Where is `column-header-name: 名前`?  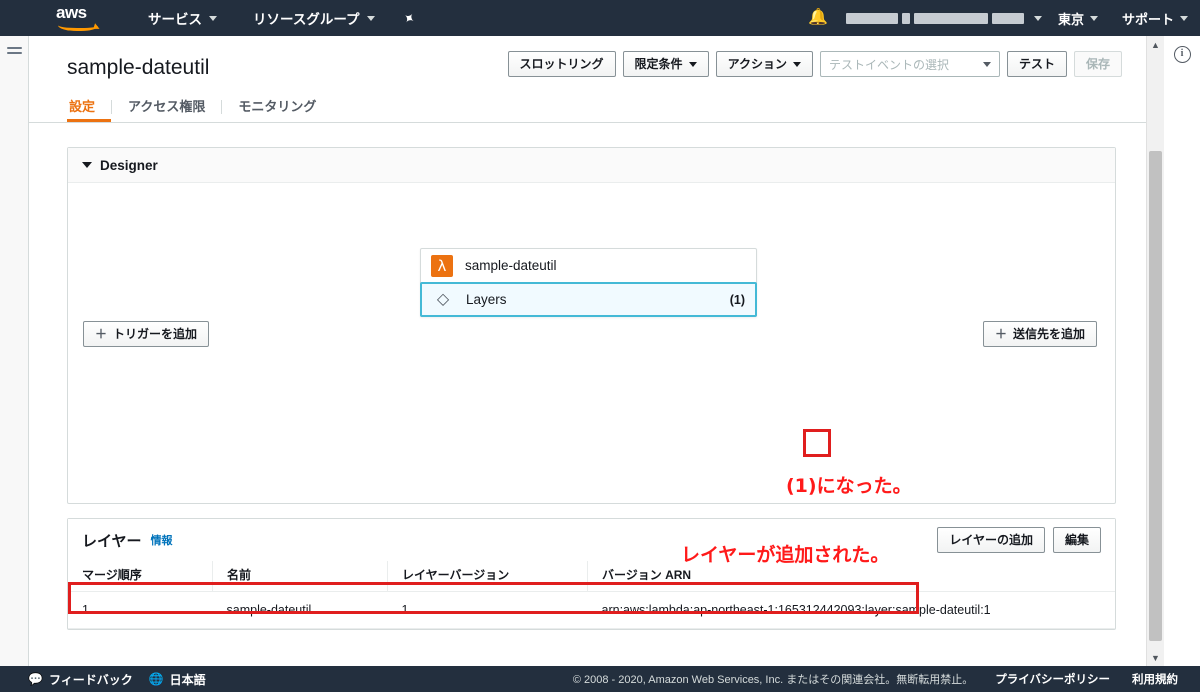
column-header-name: 名前 is located at coordinates (300, 576).